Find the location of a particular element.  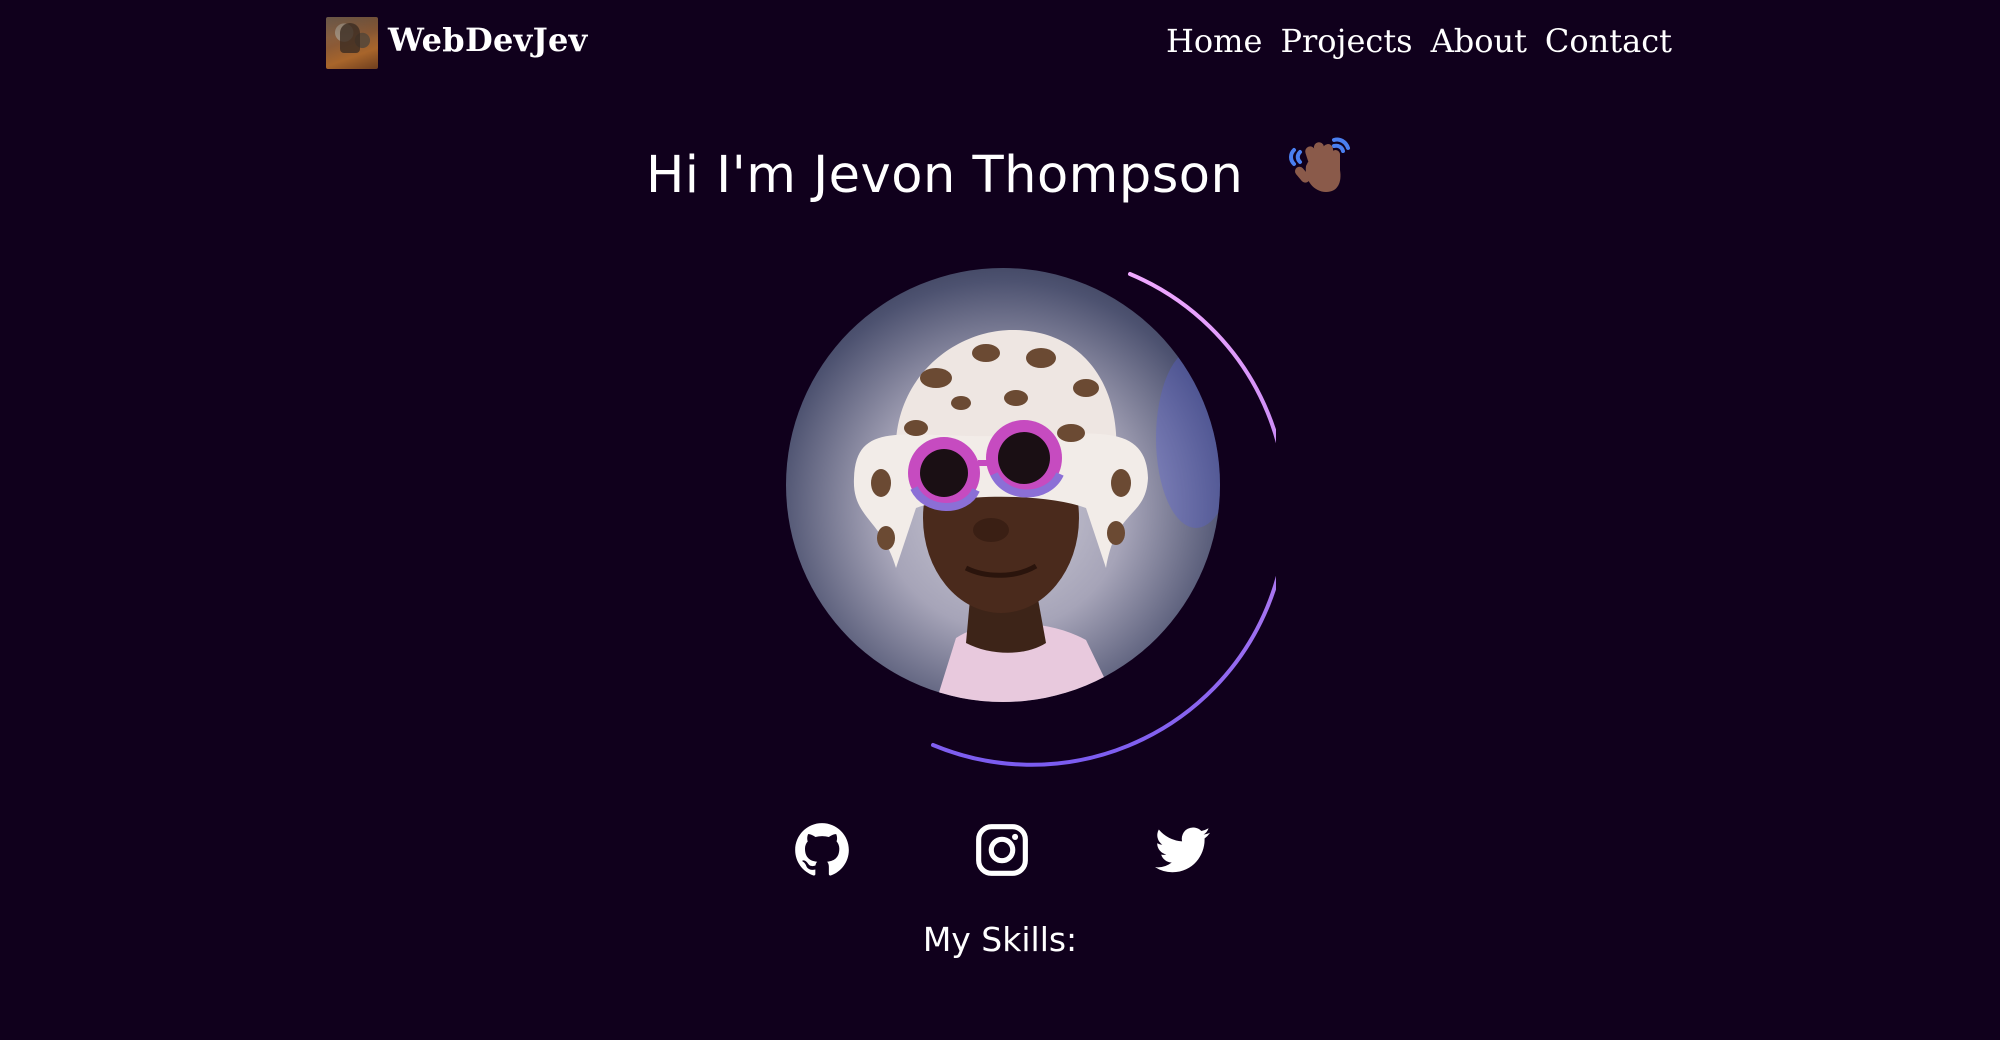

logo-image is located at coordinates (352, 43).